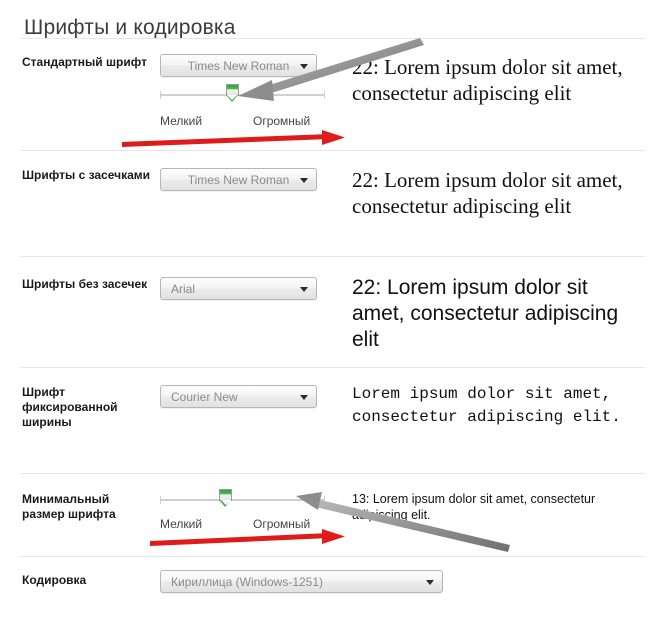 The width and height of the screenshot is (649, 635). I want to click on select-serif-font: Times New Roman, so click(238, 179).